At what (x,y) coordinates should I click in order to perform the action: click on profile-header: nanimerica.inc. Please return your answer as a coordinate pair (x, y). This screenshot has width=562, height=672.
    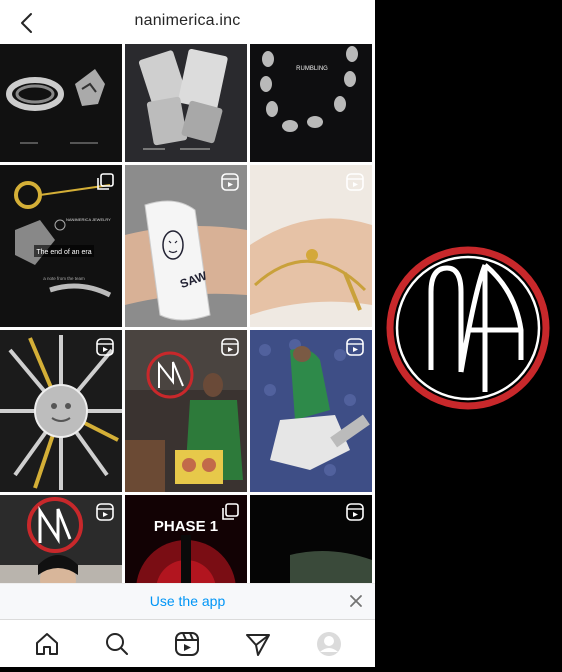
    Looking at the image, I should click on (187, 22).